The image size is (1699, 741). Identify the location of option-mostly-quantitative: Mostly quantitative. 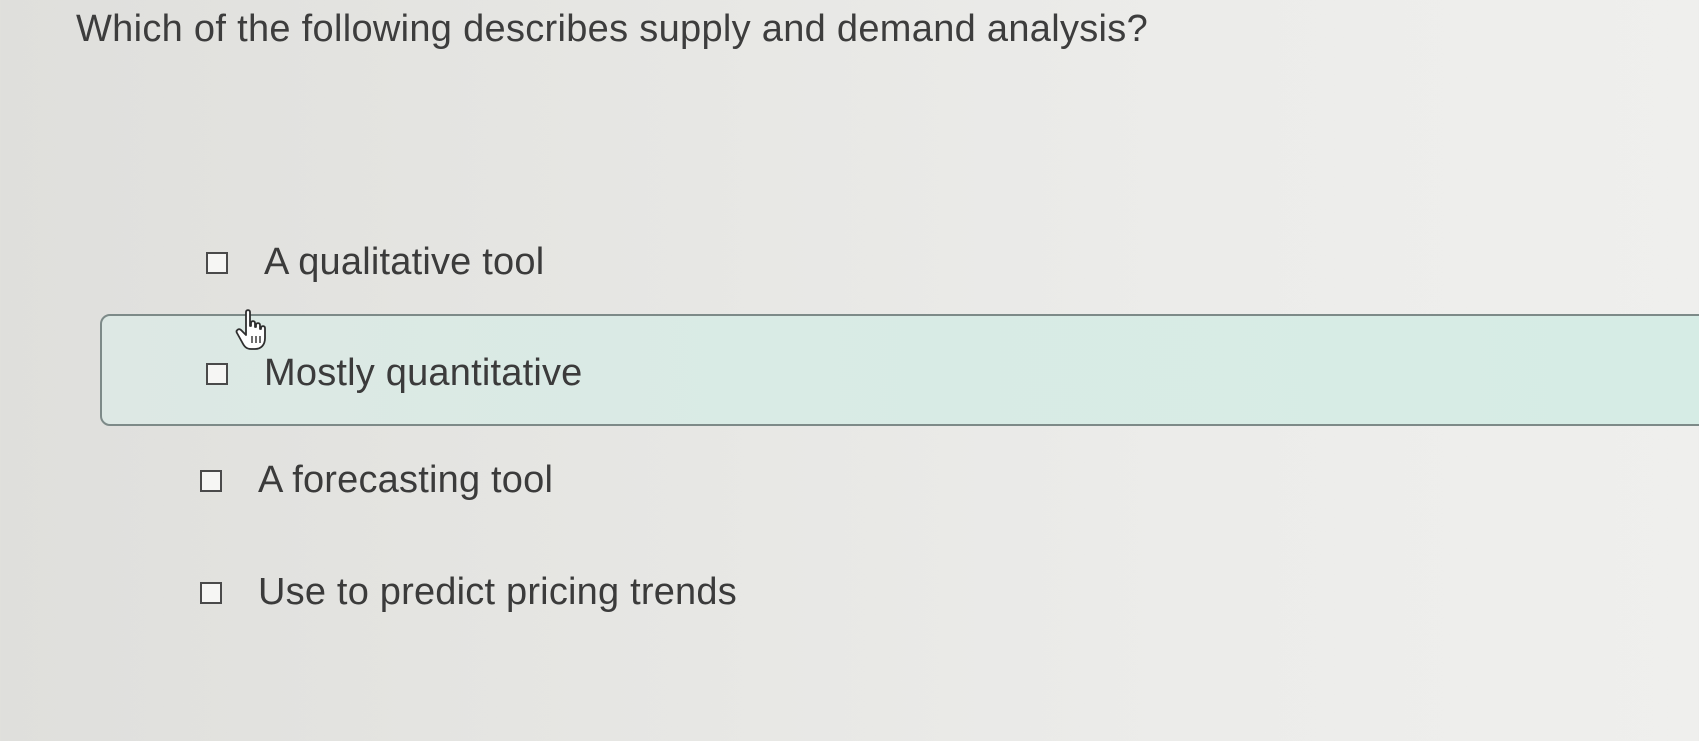
(394, 373).